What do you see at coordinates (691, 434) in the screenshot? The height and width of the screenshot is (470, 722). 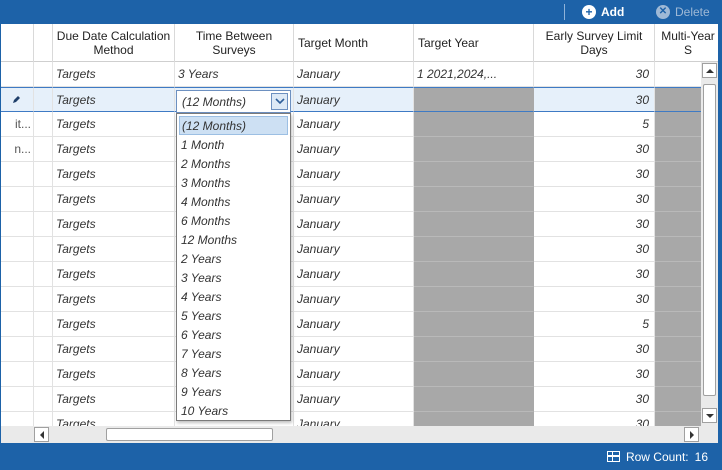 I see `scroll-right-button` at bounding box center [691, 434].